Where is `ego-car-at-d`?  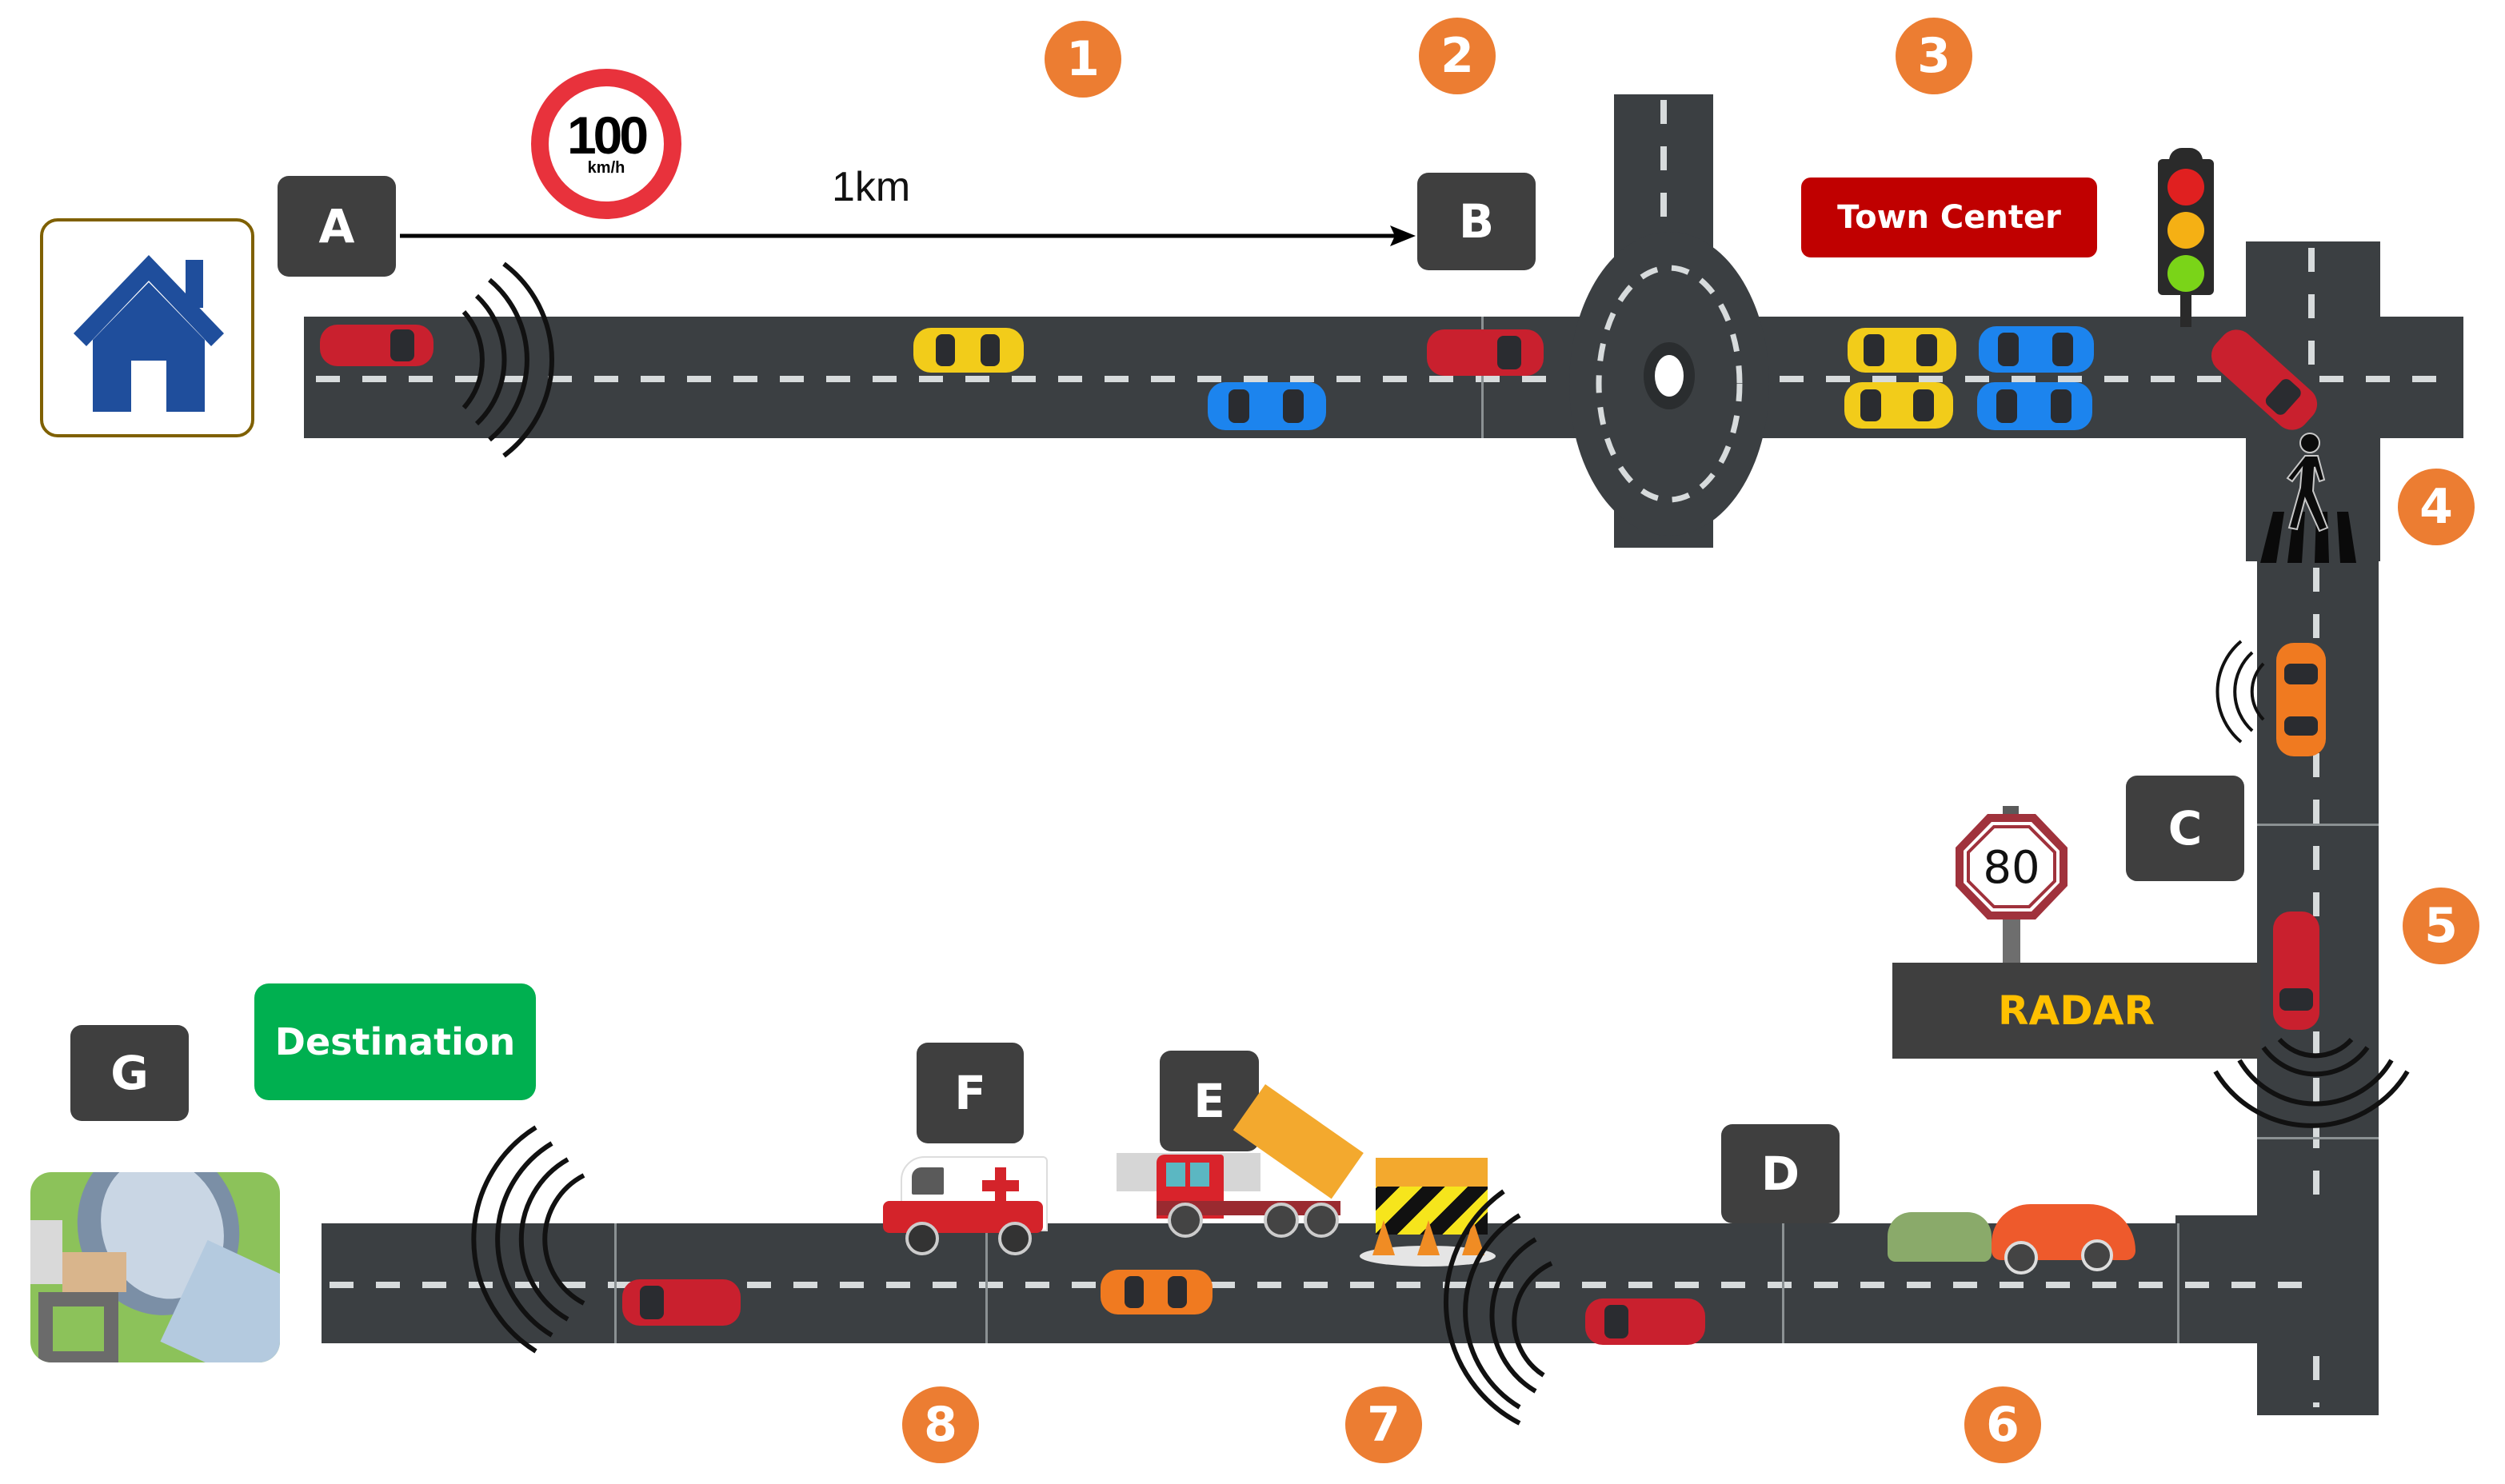 ego-car-at-d is located at coordinates (1645, 1321).